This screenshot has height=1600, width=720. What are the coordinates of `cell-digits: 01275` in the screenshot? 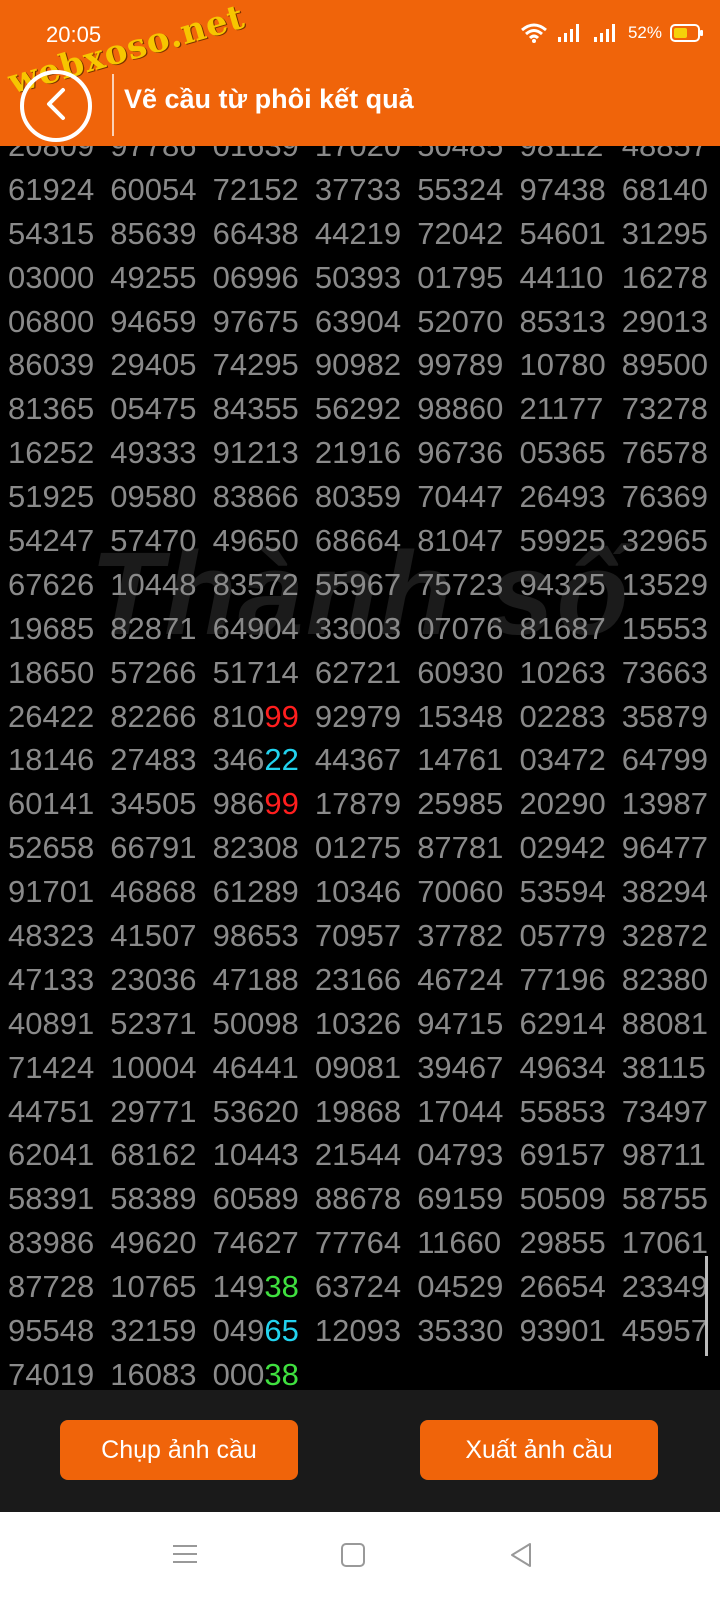 It's located at (358, 848).